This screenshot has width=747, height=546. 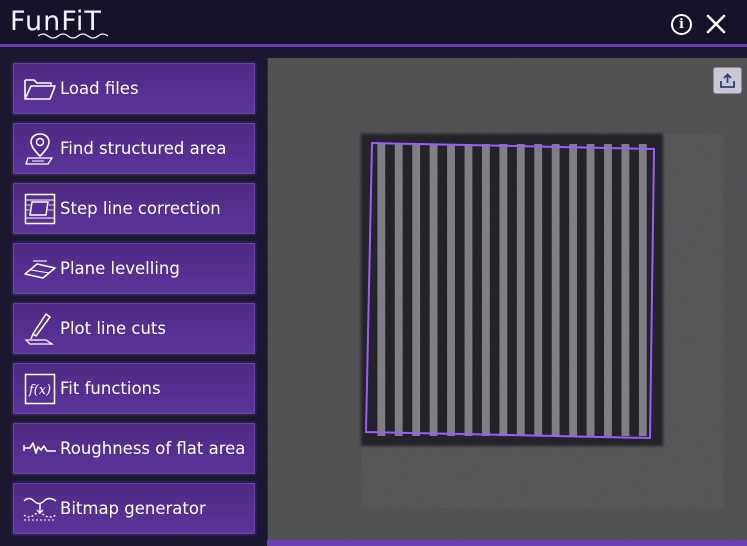 I want to click on info-icon: i, so click(x=681, y=24).